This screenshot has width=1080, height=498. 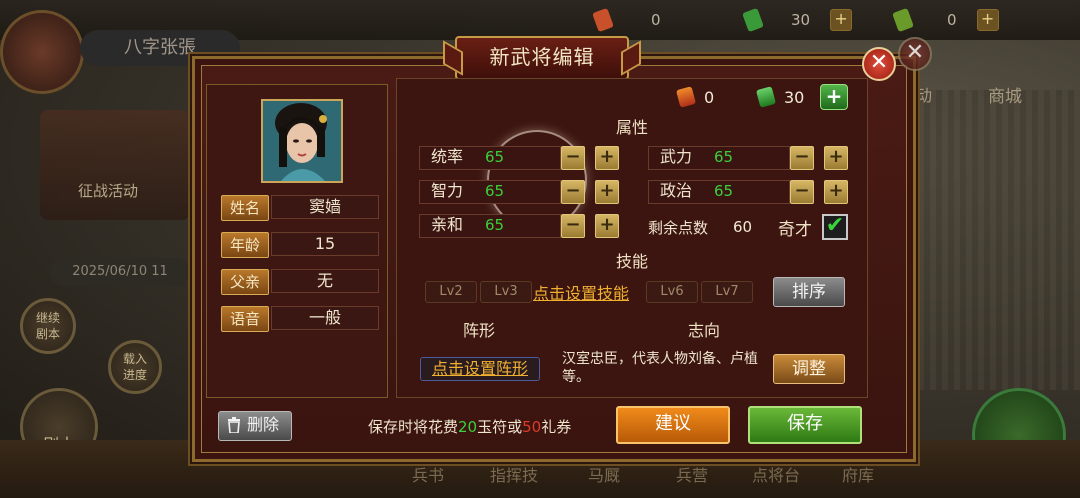 I want to click on delete-label: 删除, so click(x=263, y=424).